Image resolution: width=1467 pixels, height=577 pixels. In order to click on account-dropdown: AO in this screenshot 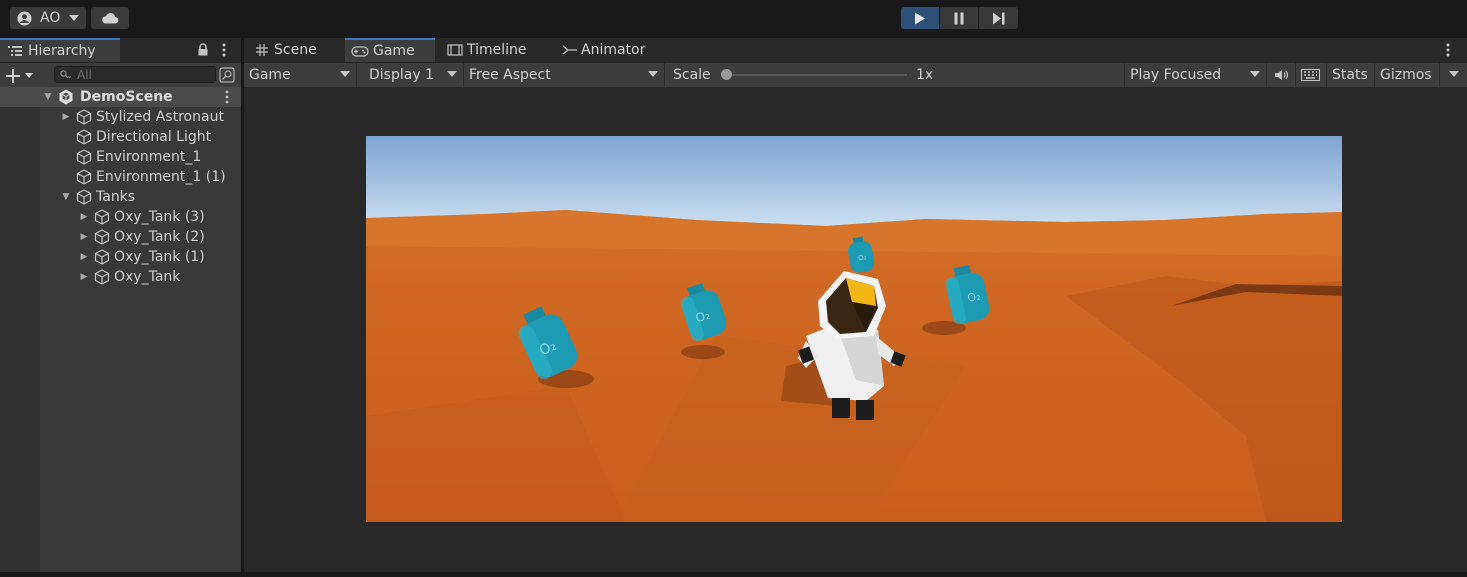, I will do `click(48, 18)`.